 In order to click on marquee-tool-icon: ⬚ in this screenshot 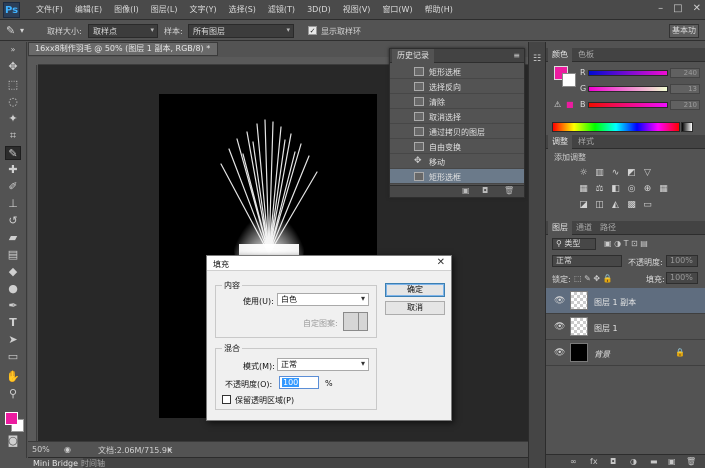, I will do `click(13, 85)`.